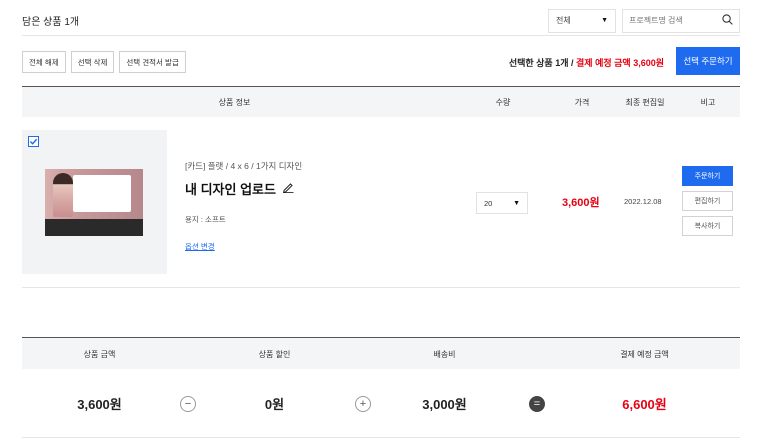 This screenshot has width=773, height=448. Describe the element at coordinates (99, 354) in the screenshot. I see `header-product-amount: 상품 금액` at that location.